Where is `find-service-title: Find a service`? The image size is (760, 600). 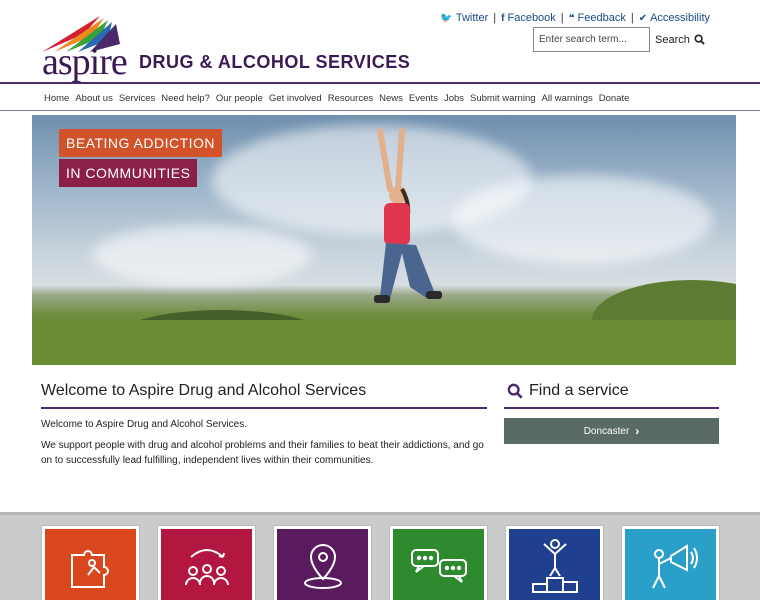
find-service-title: Find a service is located at coordinates (579, 390).